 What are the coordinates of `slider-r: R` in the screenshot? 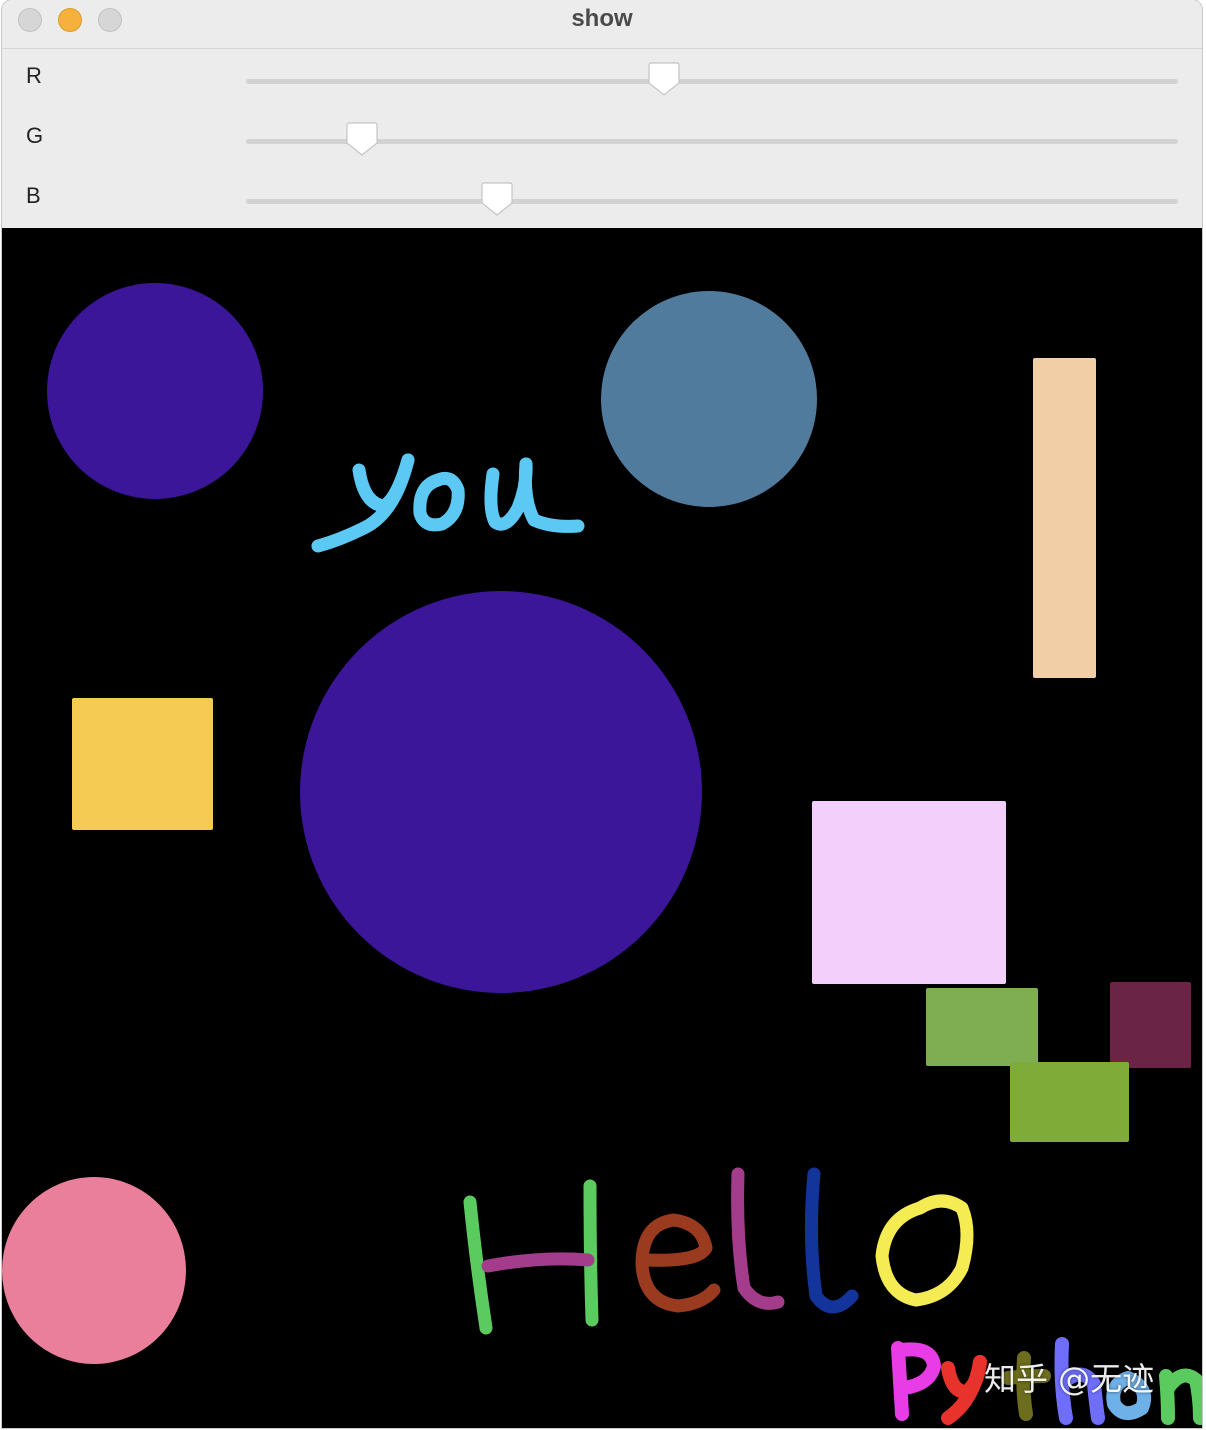 It's located at (602, 79).